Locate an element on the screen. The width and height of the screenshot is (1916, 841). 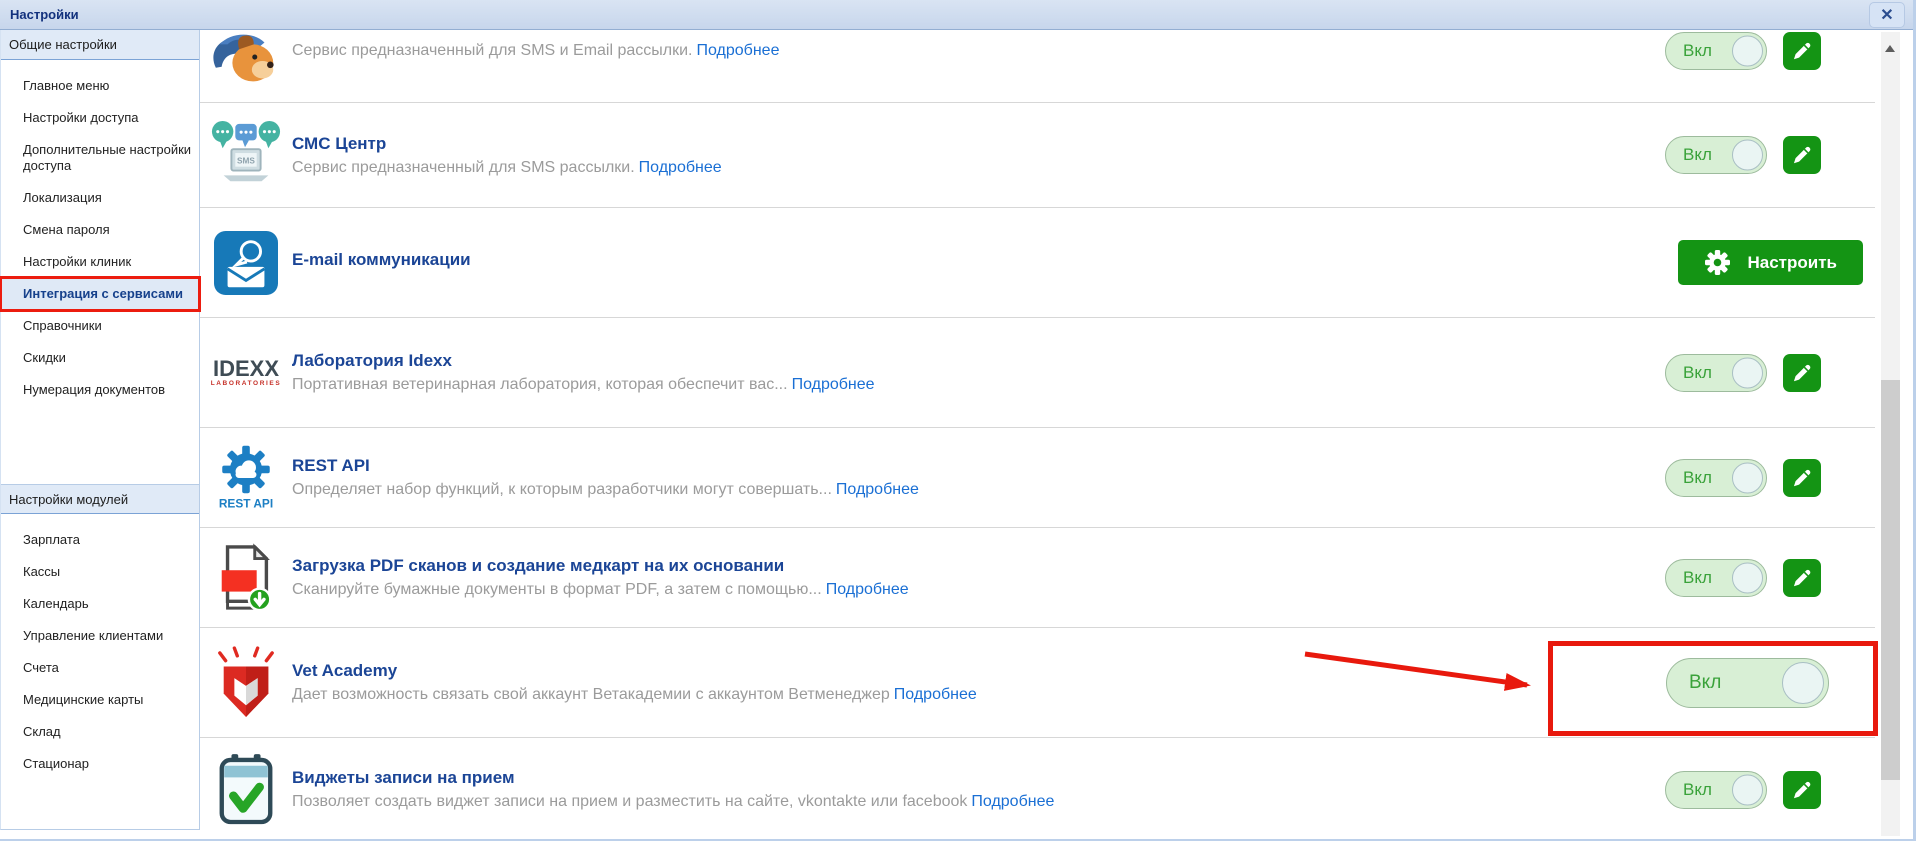
scrollbar is located at coordinates (1890, 434).